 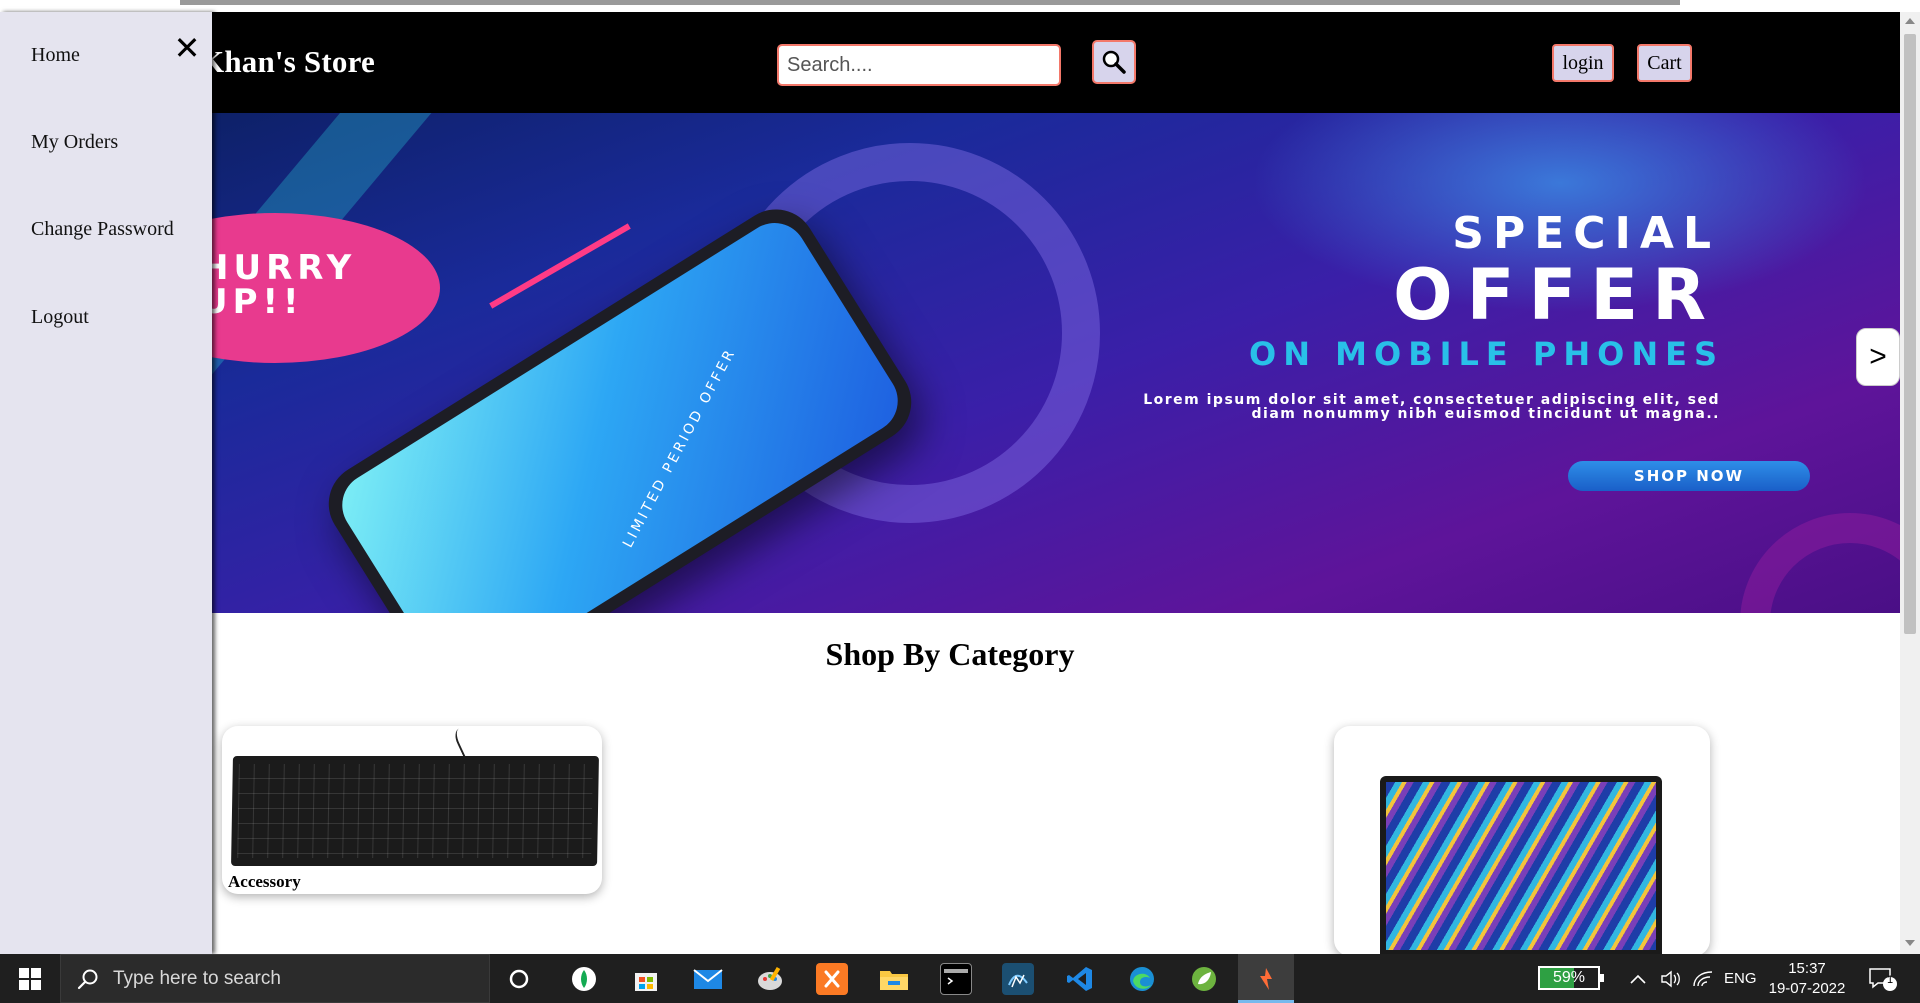 What do you see at coordinates (1602, 978) in the screenshot?
I see `battery-nub` at bounding box center [1602, 978].